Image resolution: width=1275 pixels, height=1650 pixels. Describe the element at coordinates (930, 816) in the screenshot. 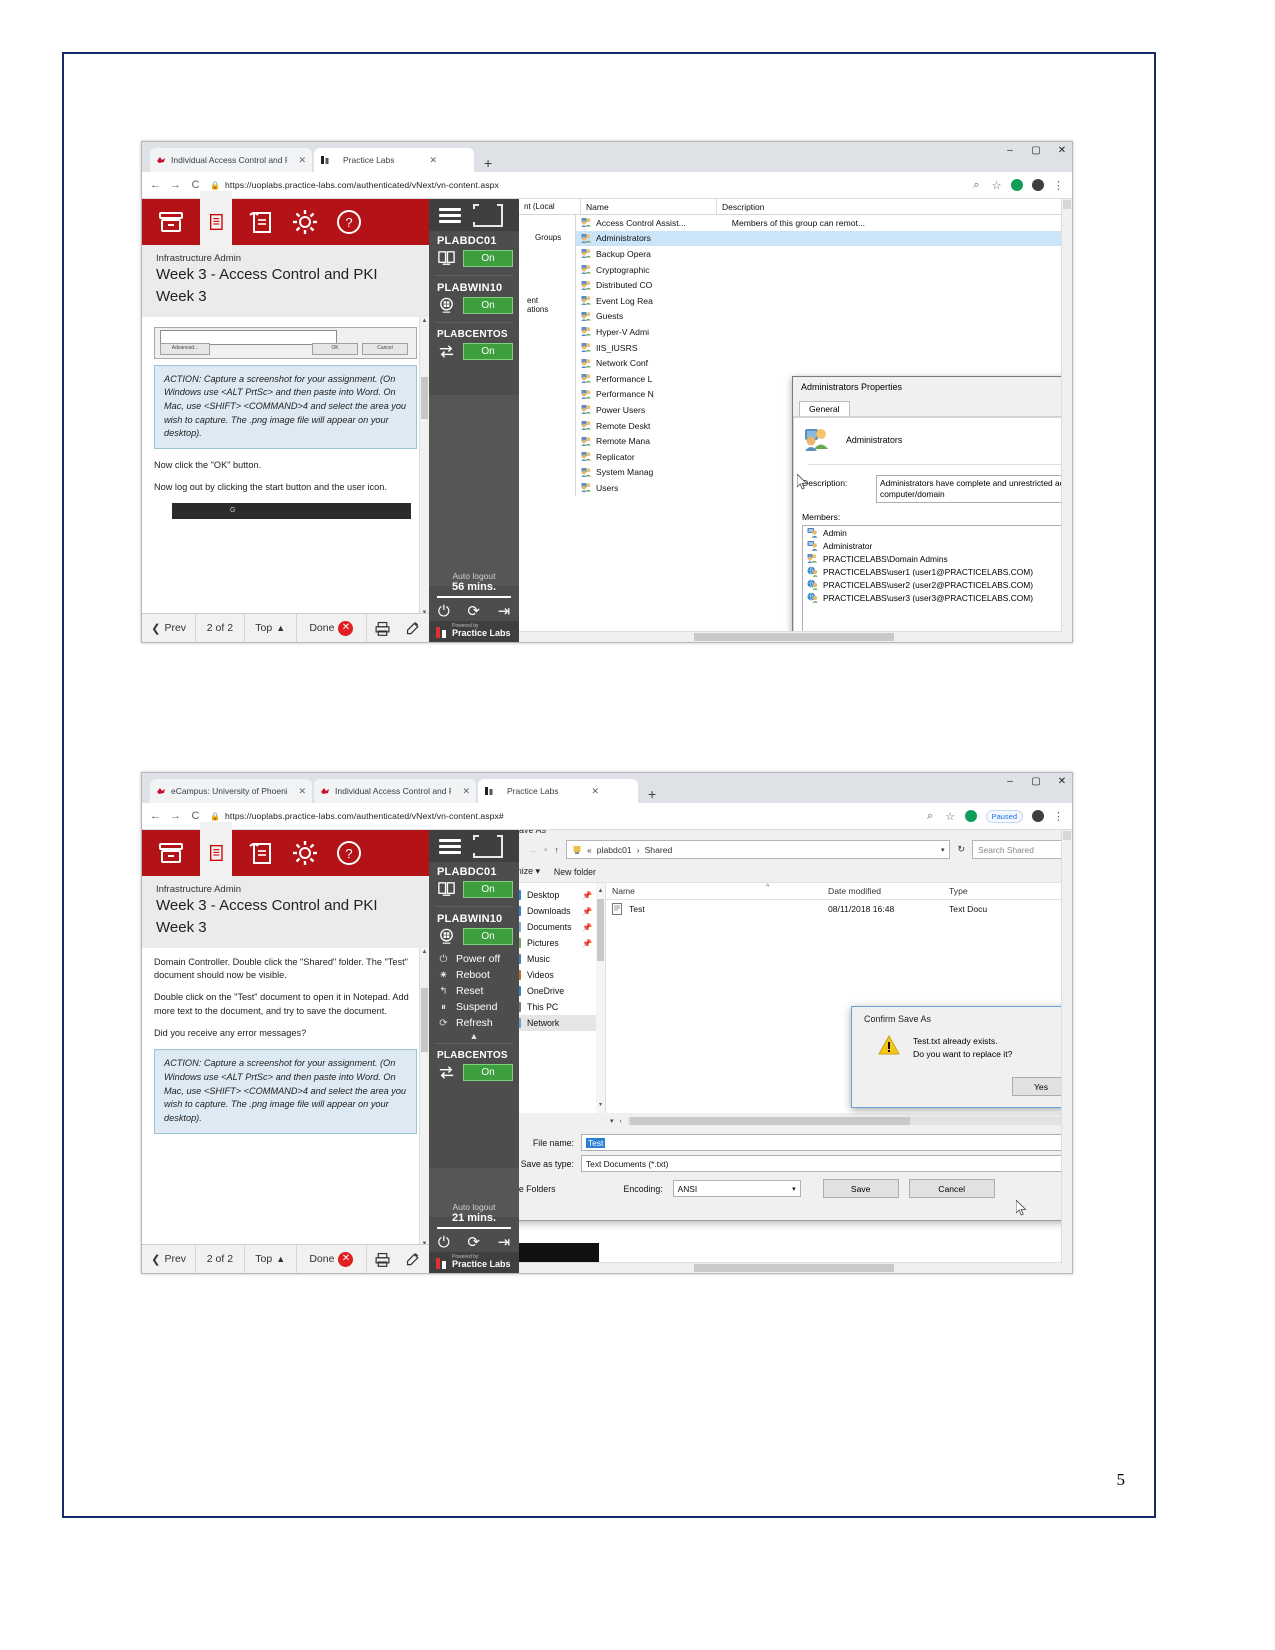

I see `s2-zoom-icon: ⌕` at that location.